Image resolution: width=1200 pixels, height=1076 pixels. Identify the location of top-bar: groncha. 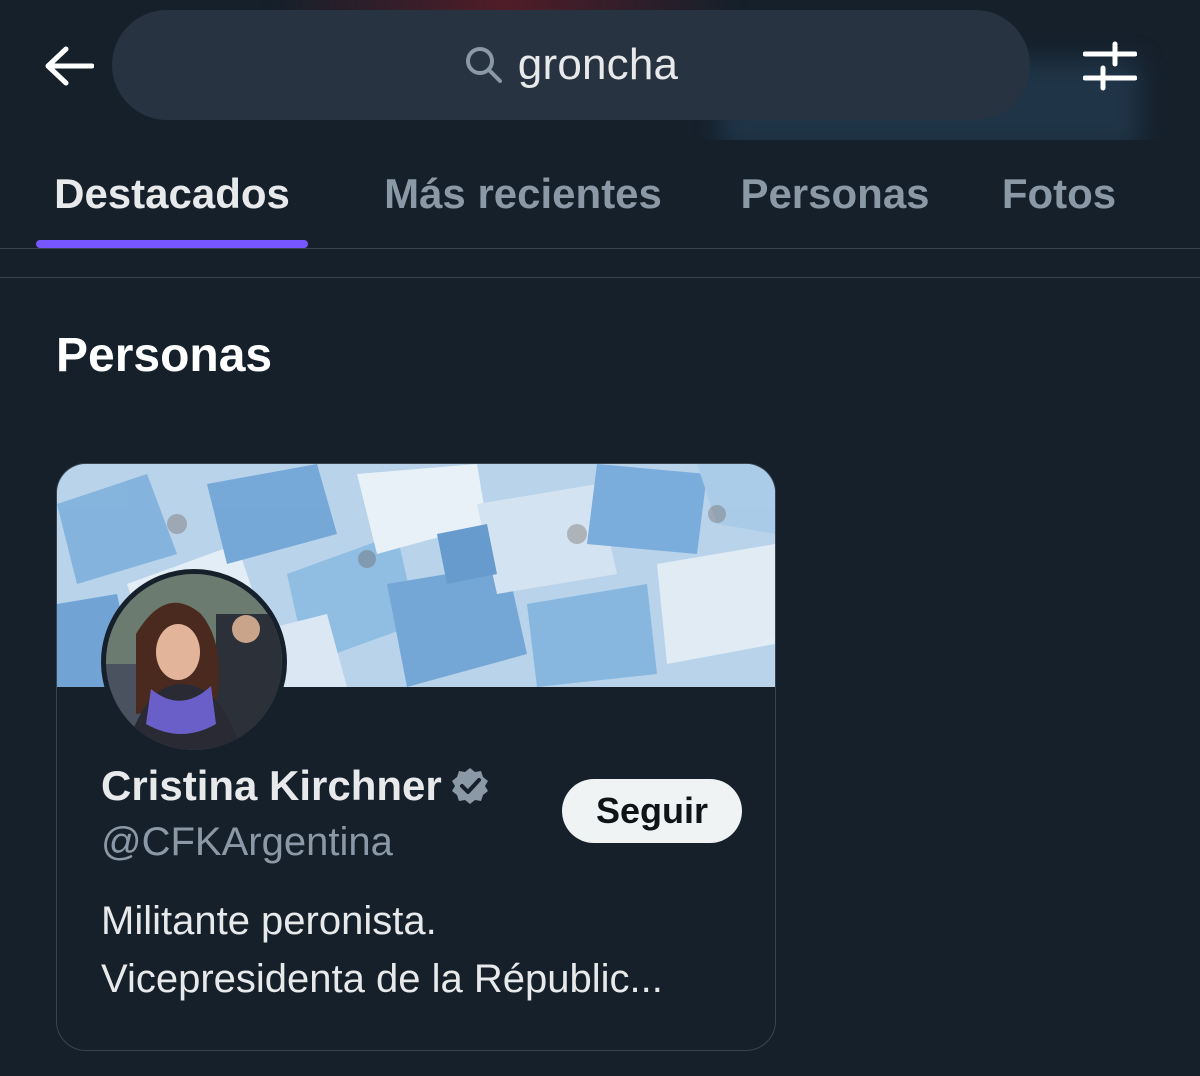
(600, 70).